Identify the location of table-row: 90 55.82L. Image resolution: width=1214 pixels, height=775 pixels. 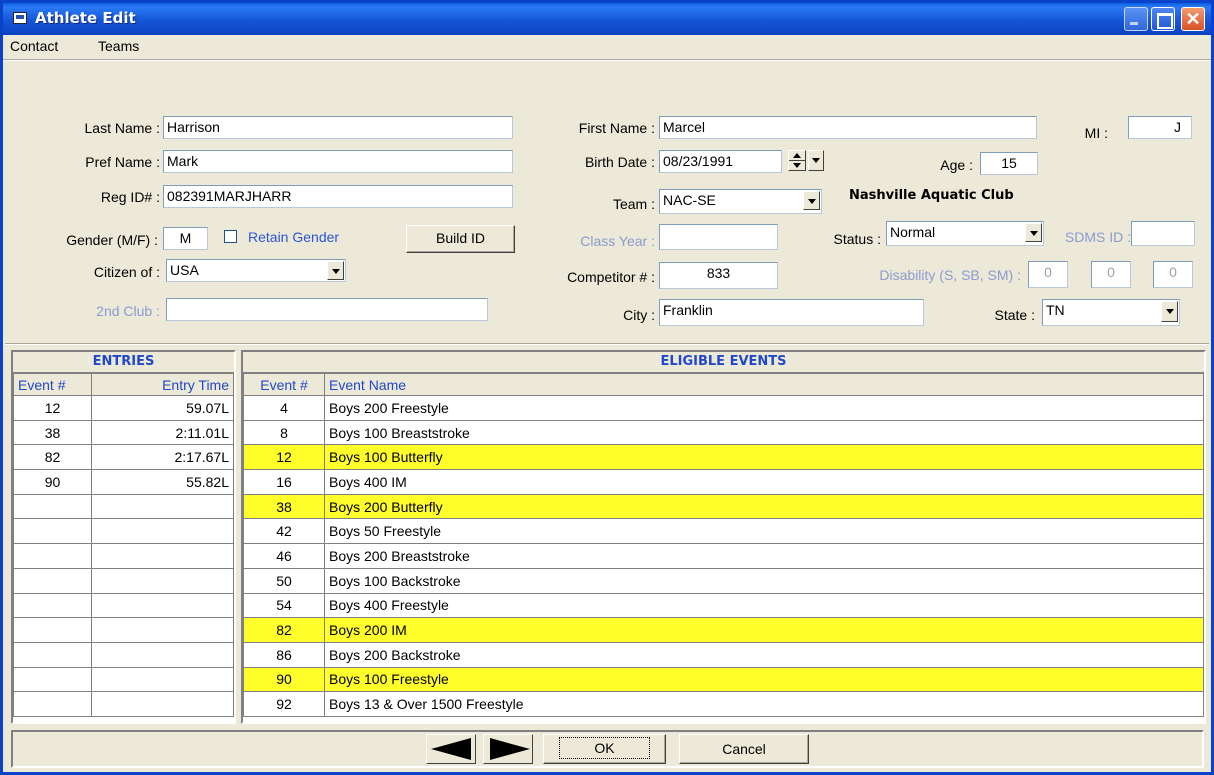
(123, 482).